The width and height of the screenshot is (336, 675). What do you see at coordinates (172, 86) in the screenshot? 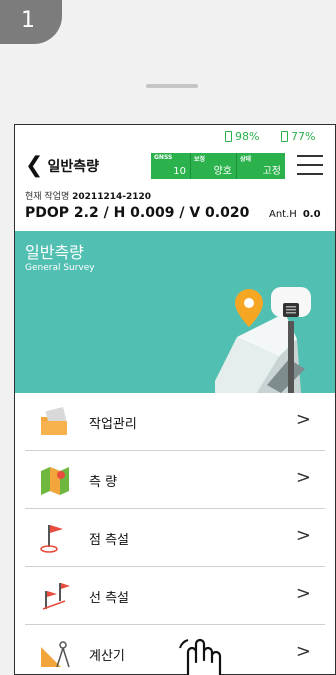
I see `phone-speaker` at bounding box center [172, 86].